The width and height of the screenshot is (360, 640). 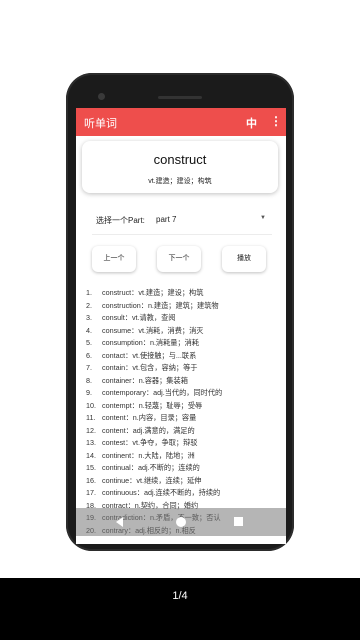 What do you see at coordinates (119, 522) in the screenshot?
I see `back-icon` at bounding box center [119, 522].